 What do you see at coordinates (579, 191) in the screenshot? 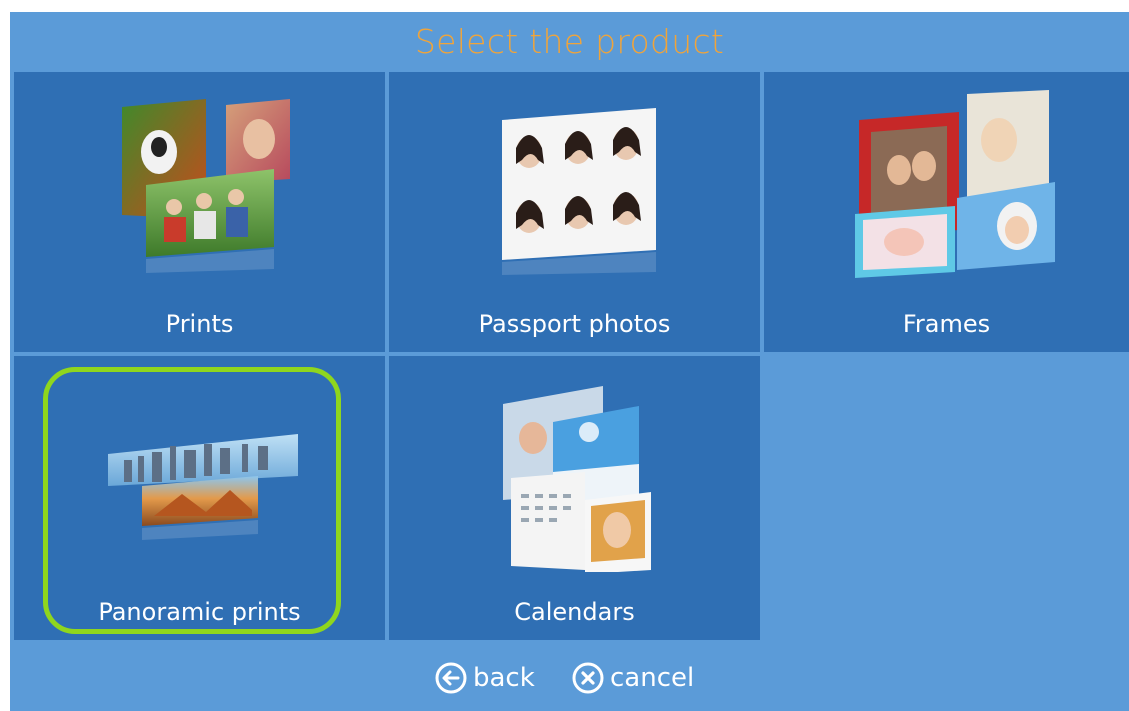
I see `passport-photos-icon` at bounding box center [579, 191].